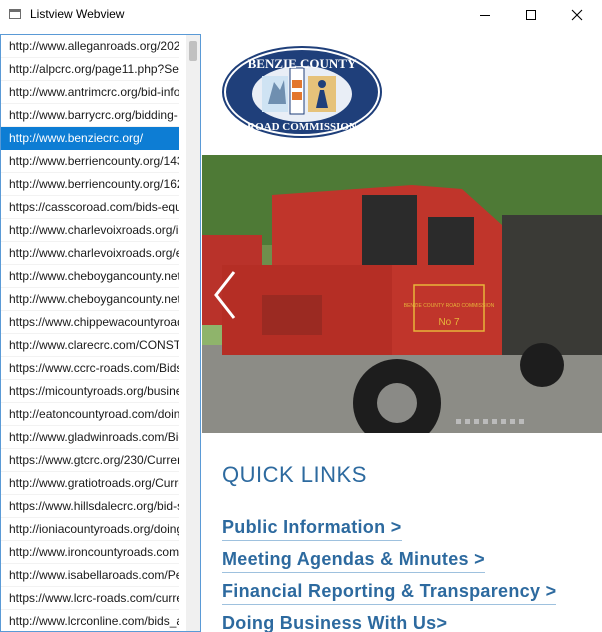  I want to click on list-item: http://alpcrc.org/page11.php?Ses, so click(90, 69).